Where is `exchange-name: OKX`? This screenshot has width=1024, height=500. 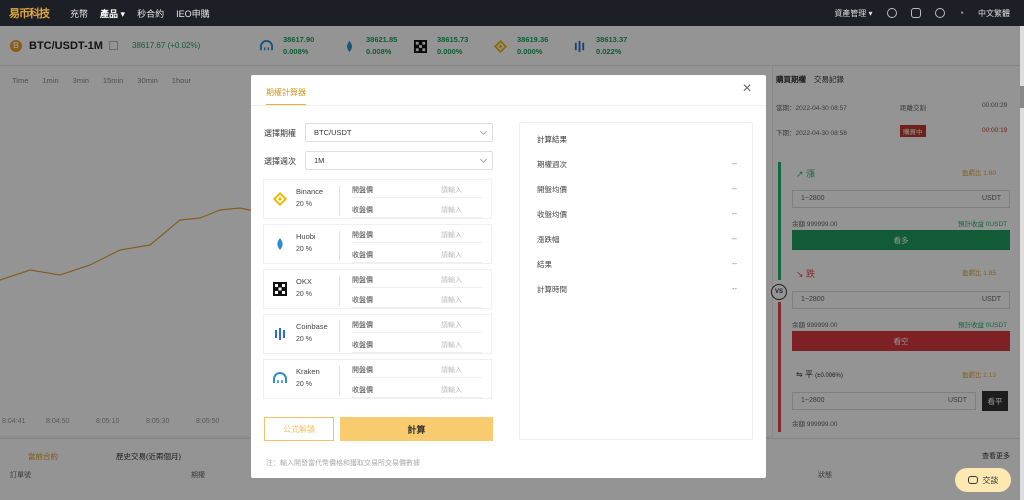
exchange-name: OKX is located at coordinates (304, 281).